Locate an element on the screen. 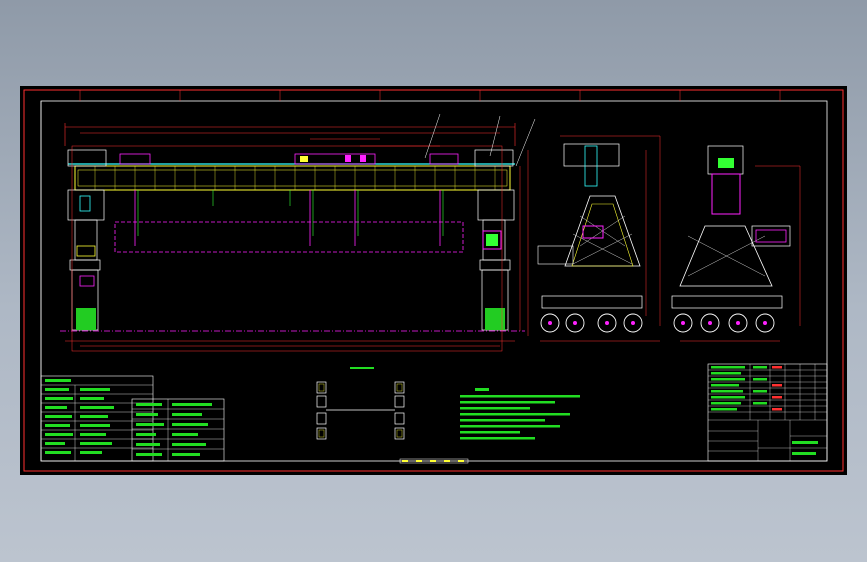 Image resolution: width=867 pixels, height=562 pixels. wheel-layout-plan is located at coordinates (360, 403).